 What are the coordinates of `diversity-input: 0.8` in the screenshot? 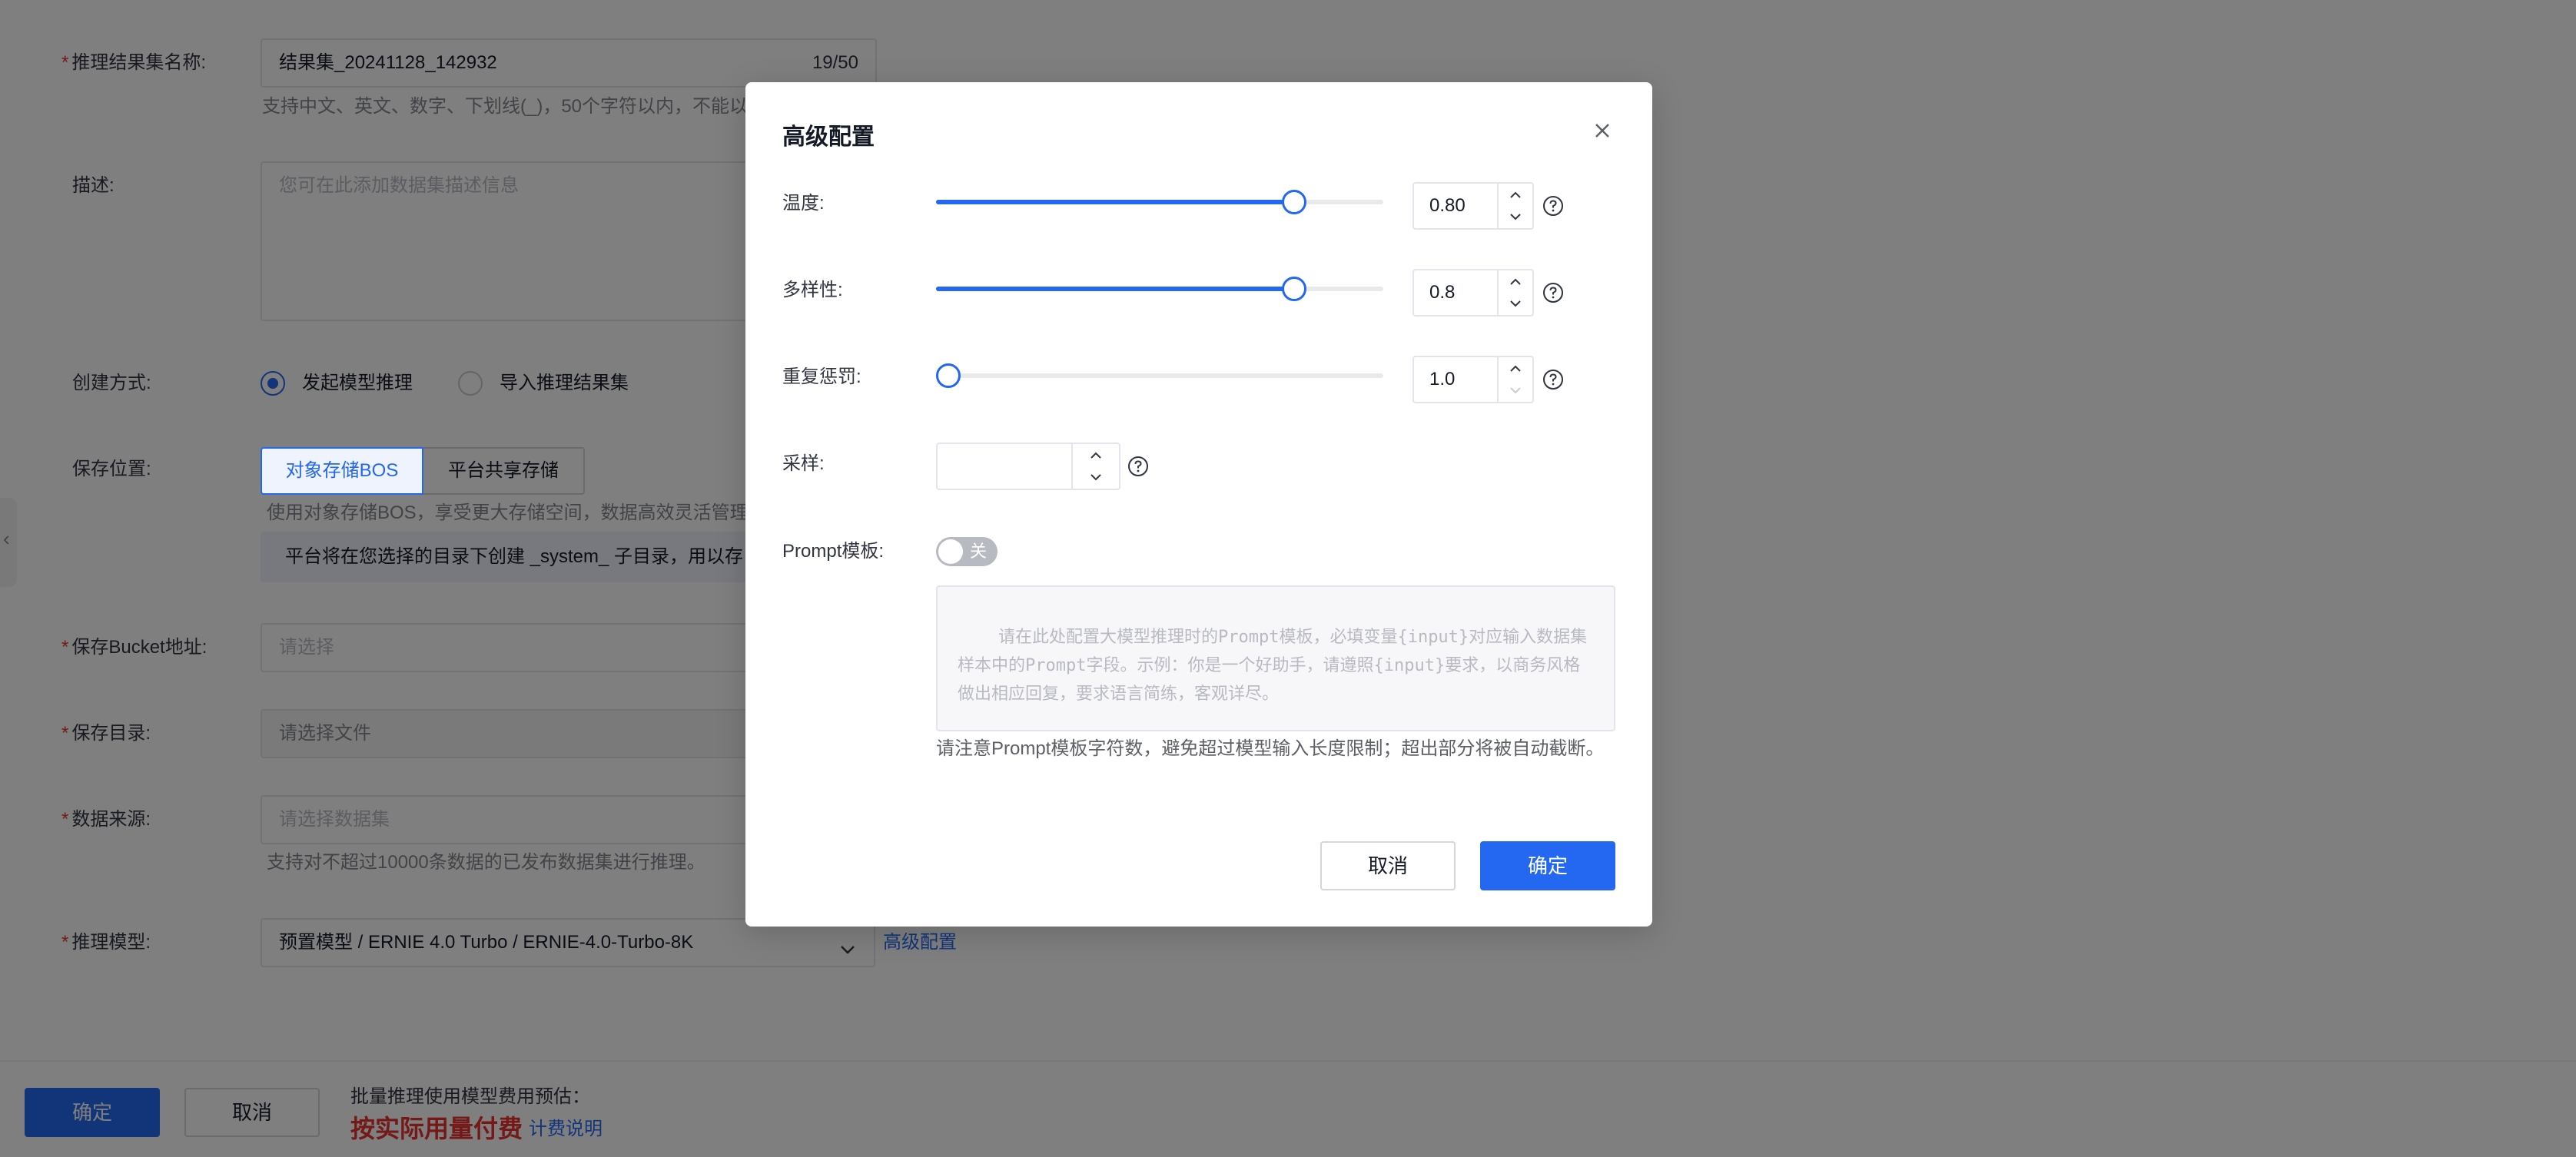 It's located at (1473, 293).